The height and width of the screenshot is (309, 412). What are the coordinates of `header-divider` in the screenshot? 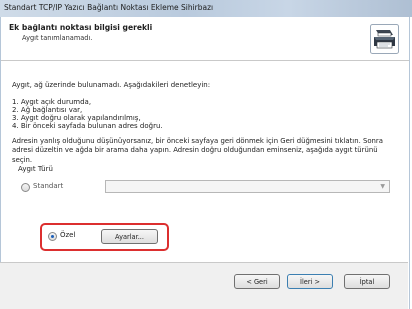 It's located at (205, 60).